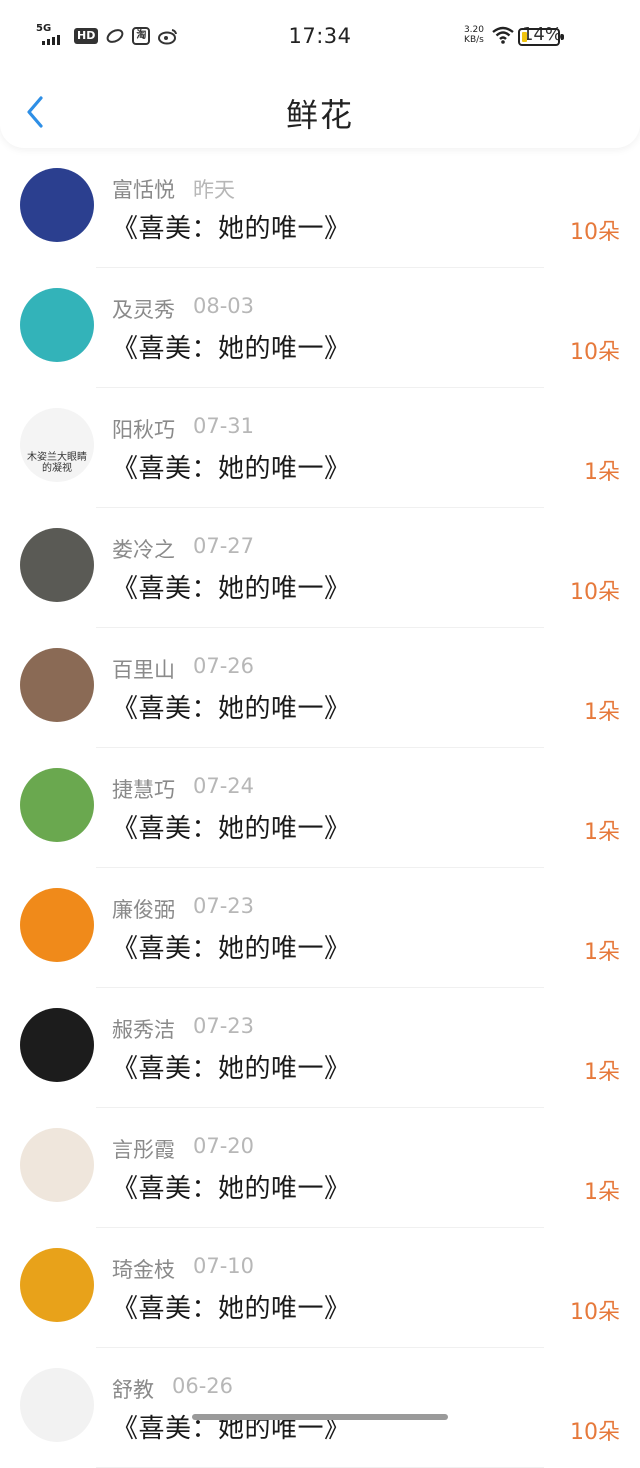 The image size is (640, 1468). What do you see at coordinates (143, 190) in the screenshot?
I see `sender-name: 富恬悦` at bounding box center [143, 190].